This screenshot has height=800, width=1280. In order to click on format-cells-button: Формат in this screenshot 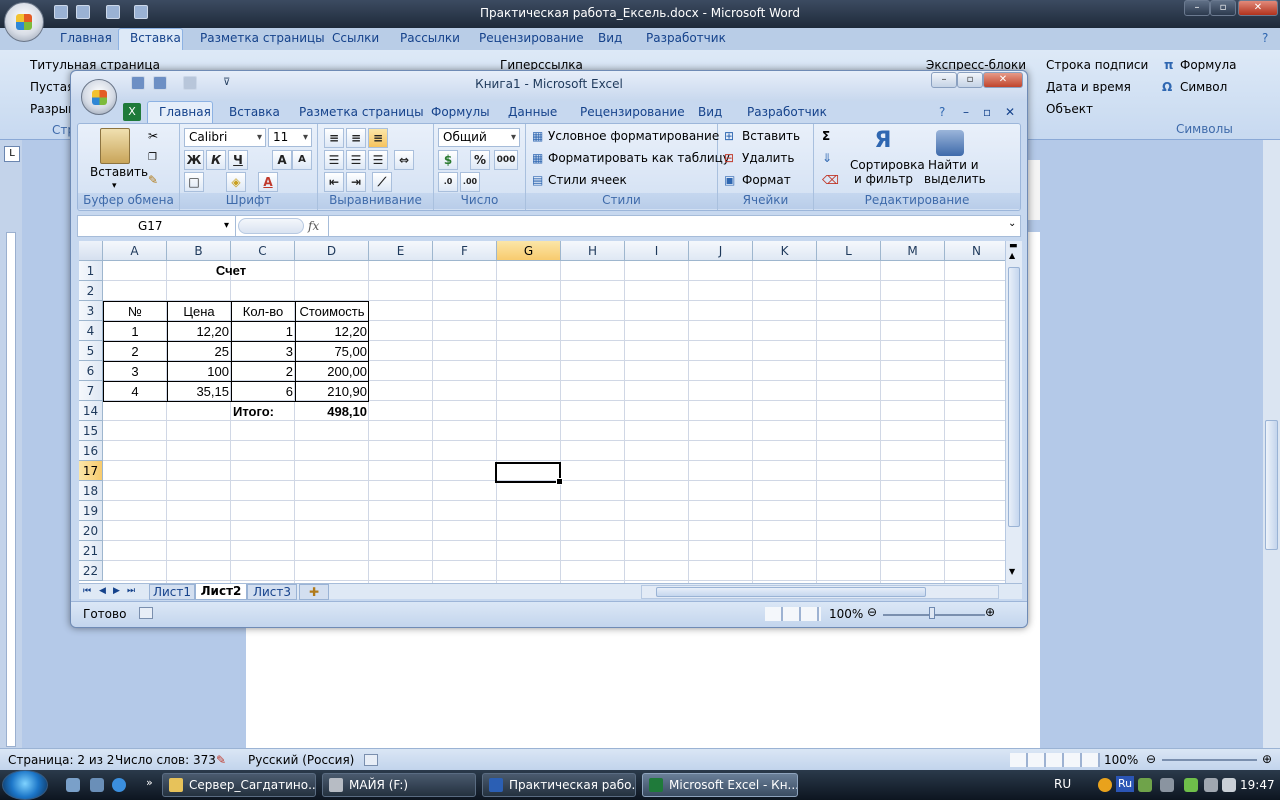, I will do `click(766, 180)`.